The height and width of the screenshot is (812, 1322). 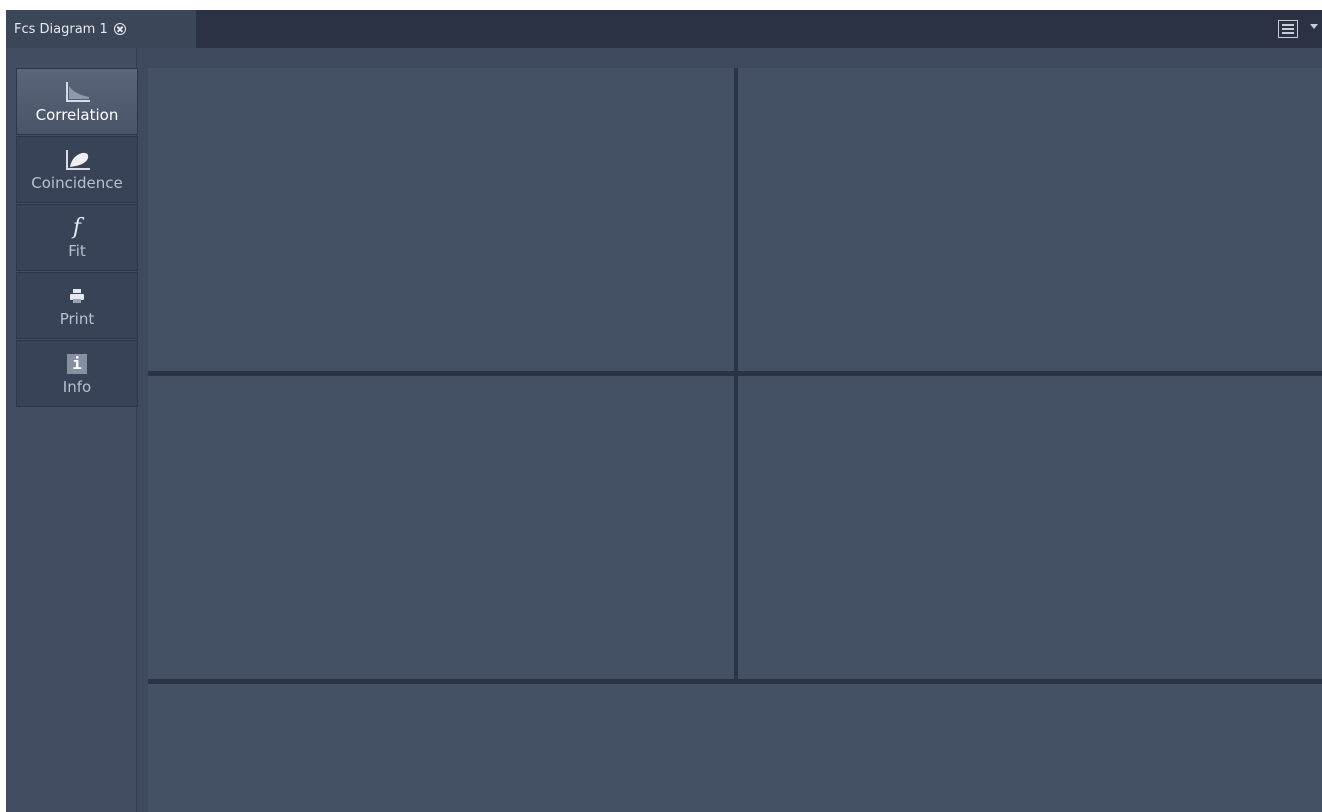 What do you see at coordinates (77, 296) in the screenshot?
I see `printer-icon` at bounding box center [77, 296].